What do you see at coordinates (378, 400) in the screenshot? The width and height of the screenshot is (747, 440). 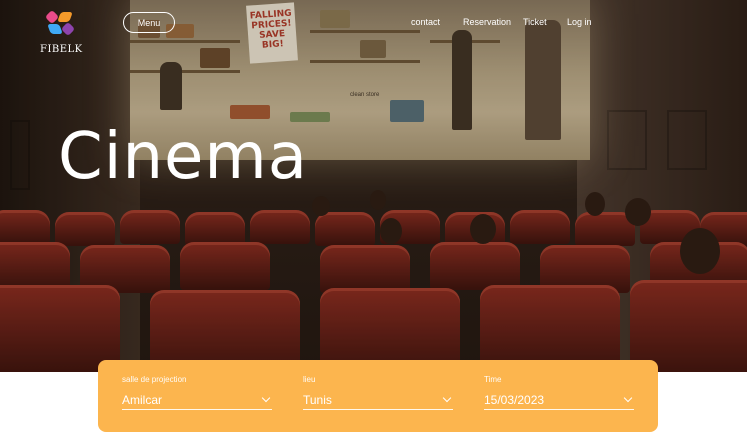 I see `location-select: Tunis` at bounding box center [378, 400].